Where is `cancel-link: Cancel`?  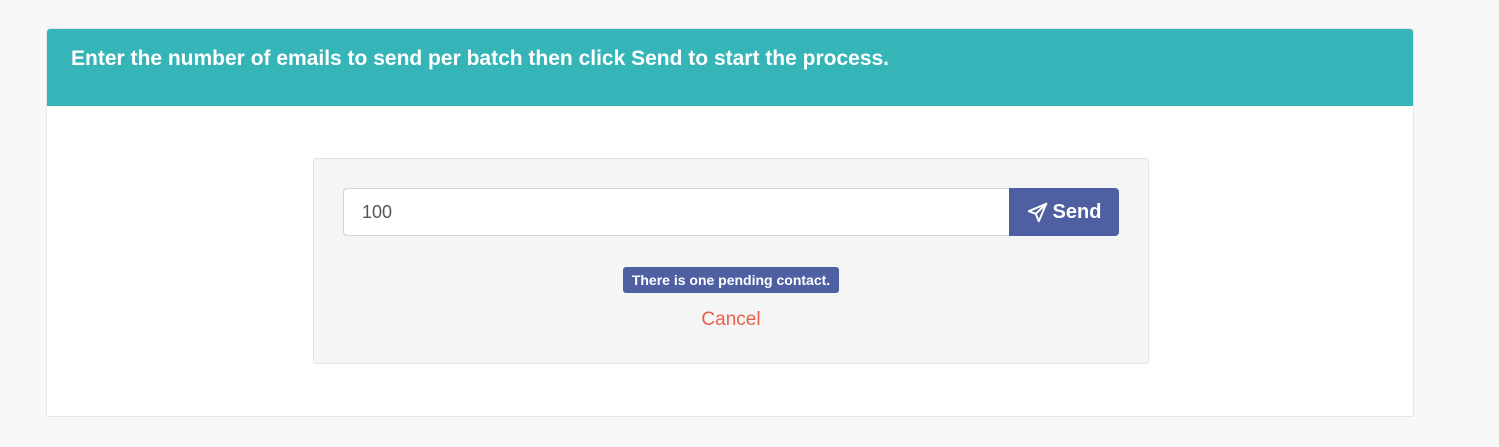 cancel-link: Cancel is located at coordinates (730, 319).